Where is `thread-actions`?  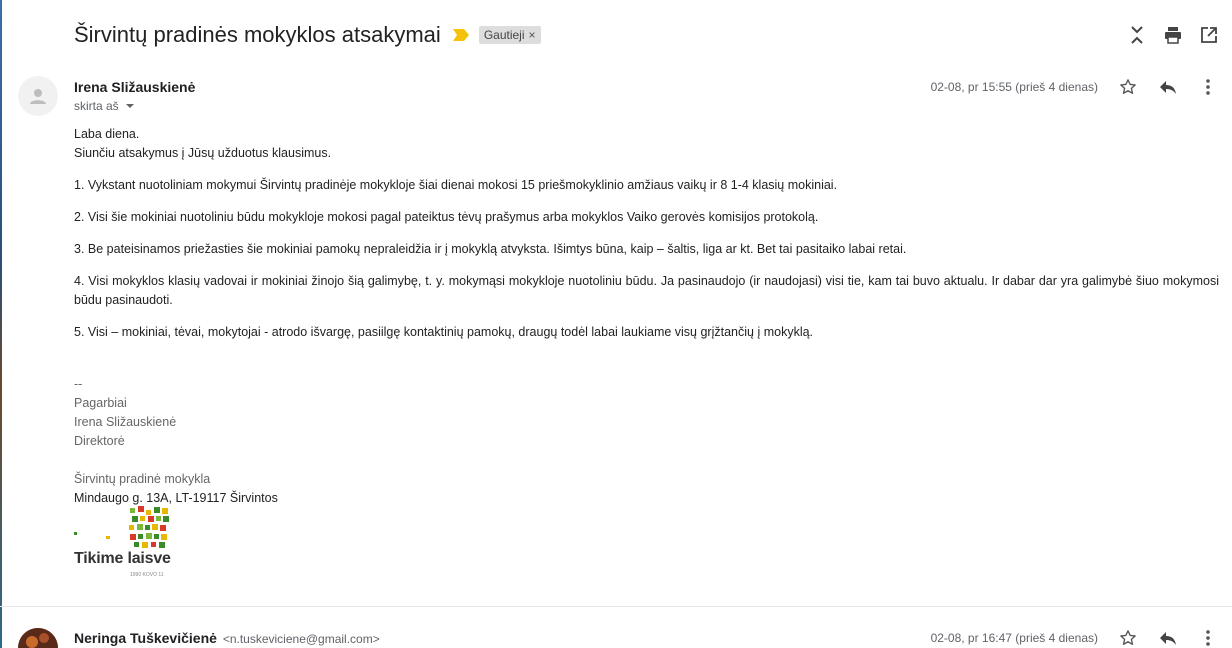
thread-actions is located at coordinates (1173, 35).